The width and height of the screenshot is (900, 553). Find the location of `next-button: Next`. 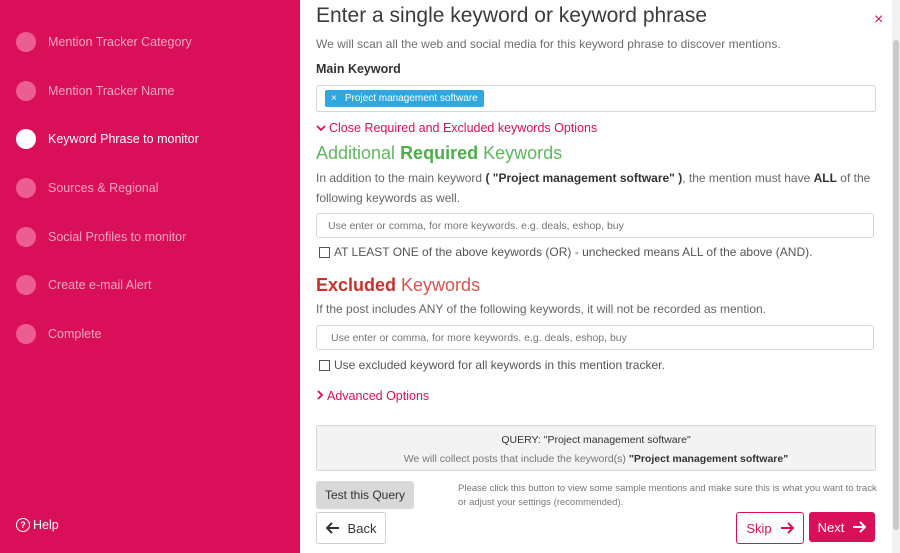

next-button: Next is located at coordinates (842, 527).